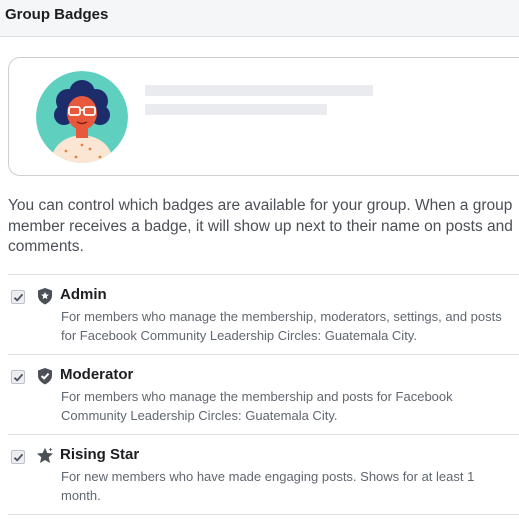  What do you see at coordinates (45, 376) in the screenshot?
I see `moderator-shield-check-icon` at bounding box center [45, 376].